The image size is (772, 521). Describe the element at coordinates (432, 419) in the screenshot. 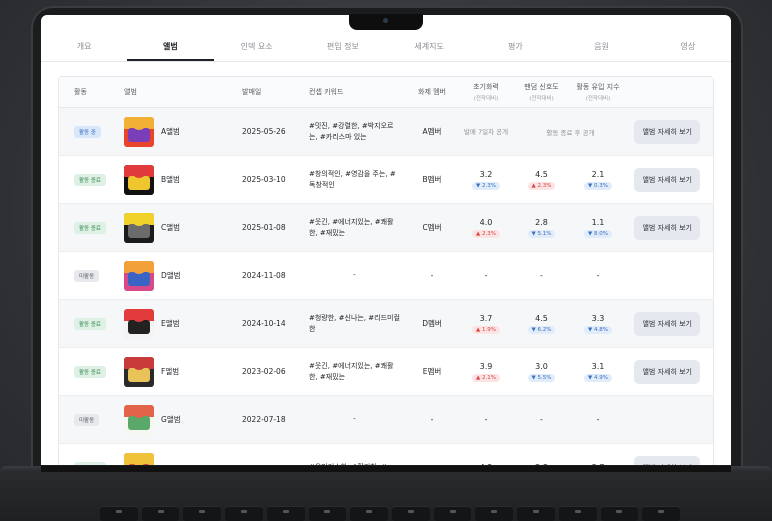

I see `featured-member: -` at that location.